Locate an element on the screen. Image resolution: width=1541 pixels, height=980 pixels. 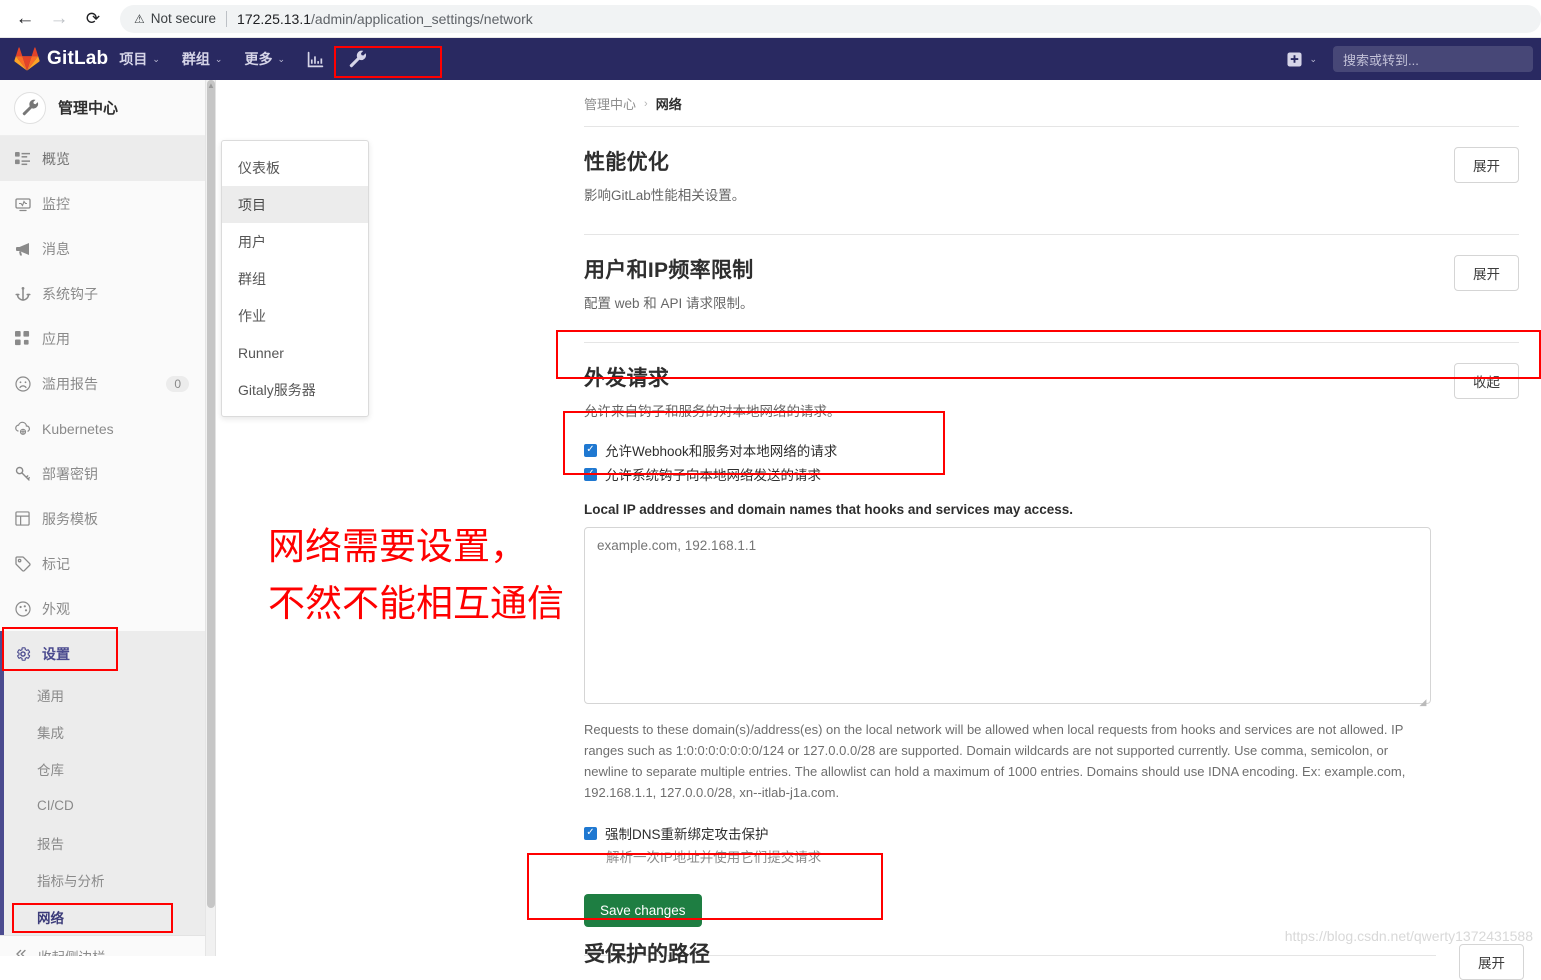
breadcrumb-root: 管理中心 is located at coordinates (610, 103).